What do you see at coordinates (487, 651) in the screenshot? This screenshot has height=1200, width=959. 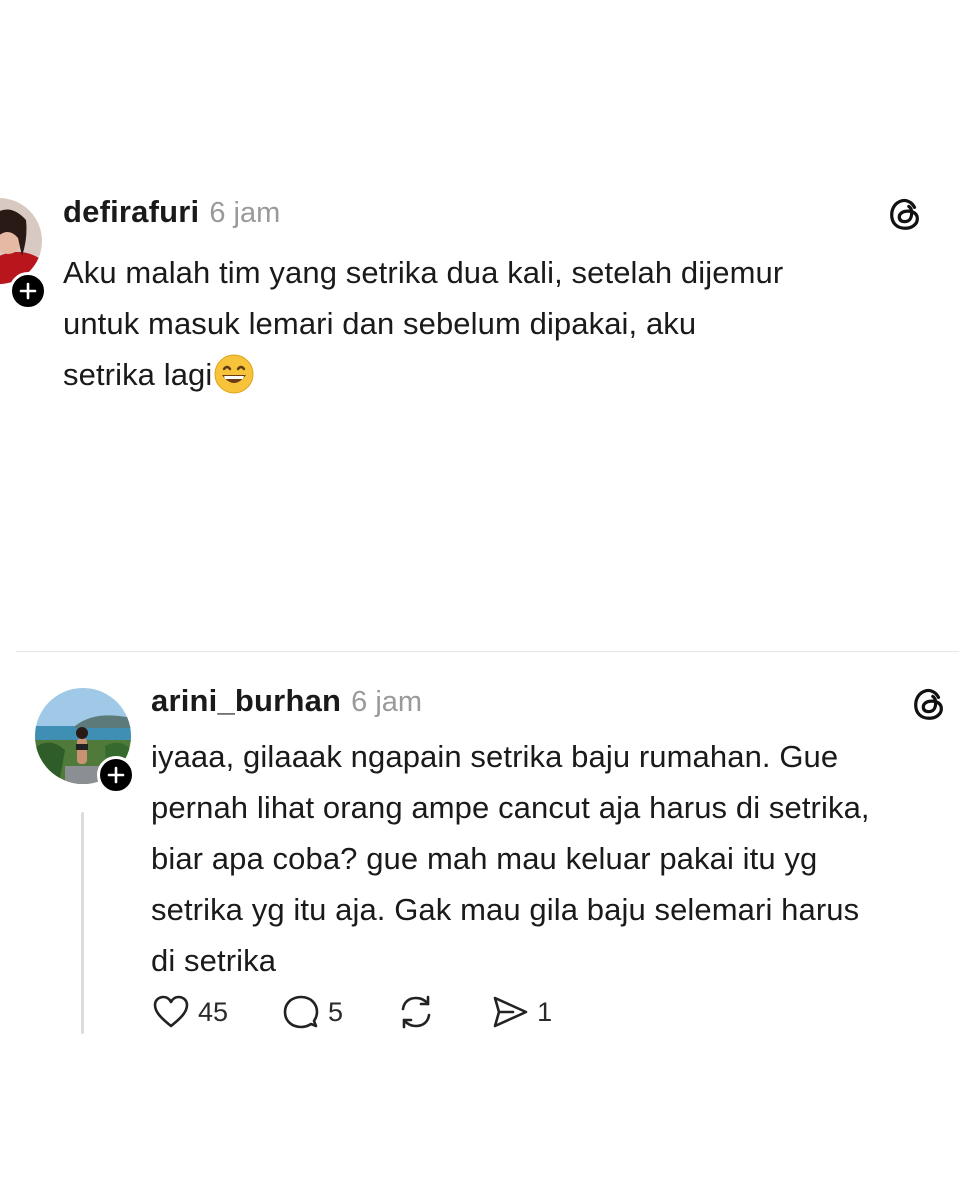 I see `divider` at bounding box center [487, 651].